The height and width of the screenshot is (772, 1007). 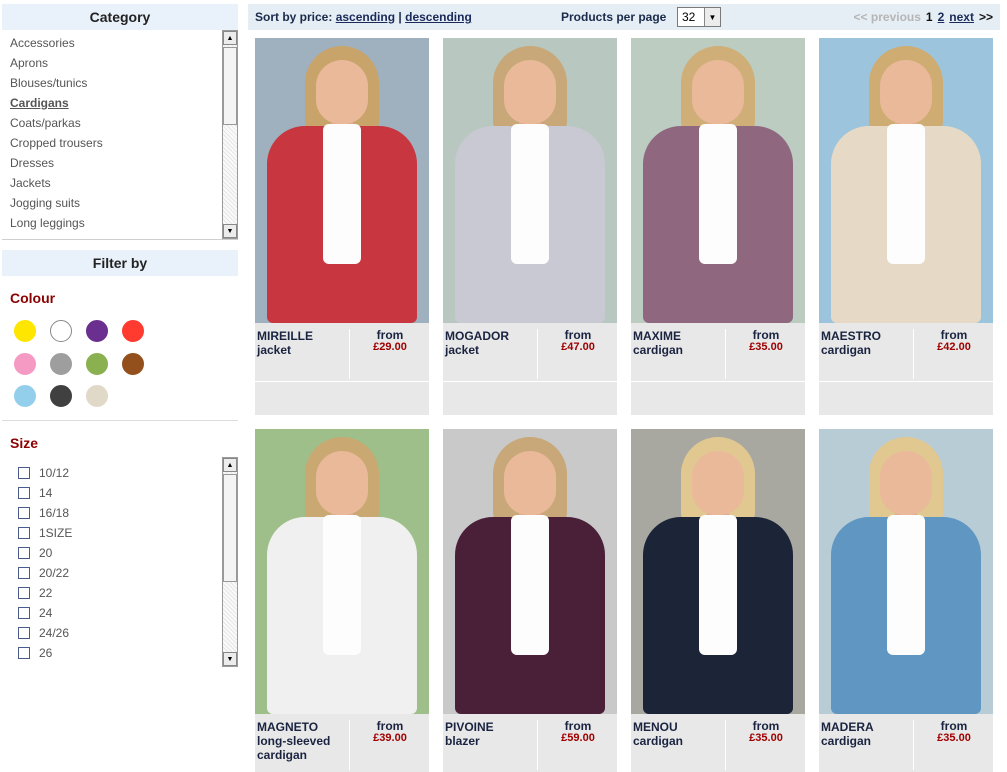 I want to click on product-card: MAESTRO cardigan from £42.00, so click(x=906, y=226).